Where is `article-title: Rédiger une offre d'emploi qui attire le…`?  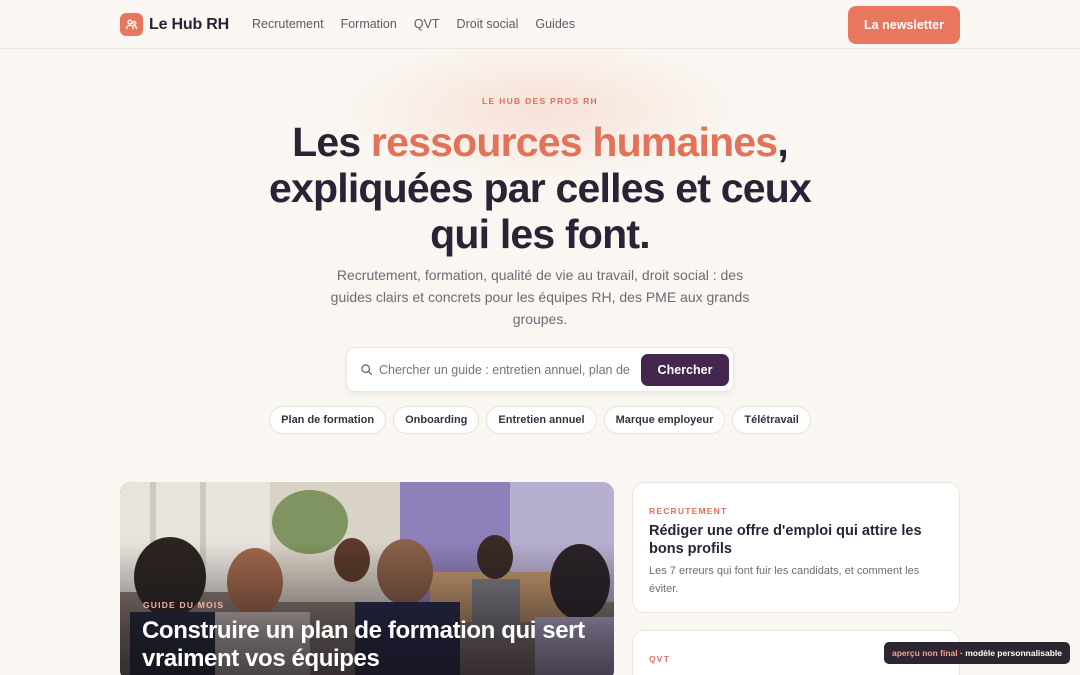
article-title: Rédiger une offre d'emploi qui attire le… is located at coordinates (785, 540).